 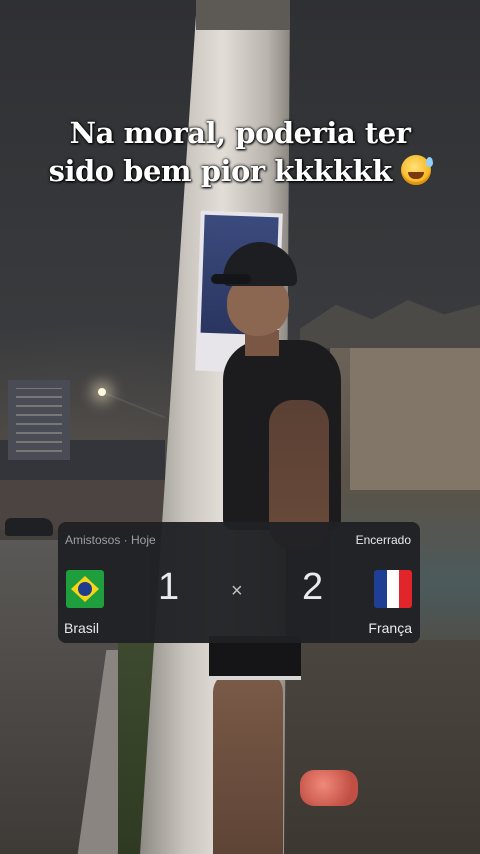 What do you see at coordinates (169, 587) in the screenshot?
I see `home-score: 1` at bounding box center [169, 587].